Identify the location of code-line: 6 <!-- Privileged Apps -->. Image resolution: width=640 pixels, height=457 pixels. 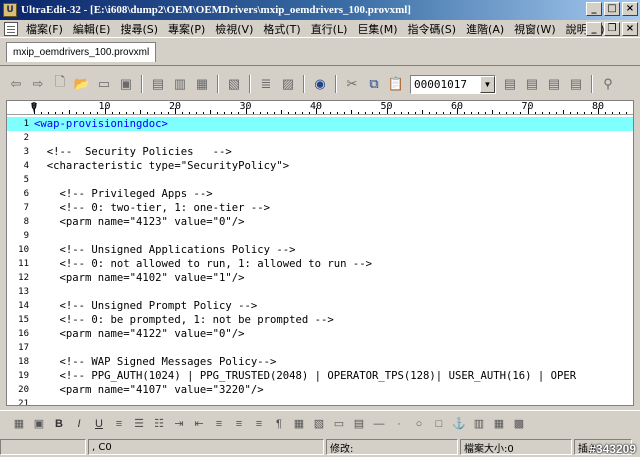
(320, 194).